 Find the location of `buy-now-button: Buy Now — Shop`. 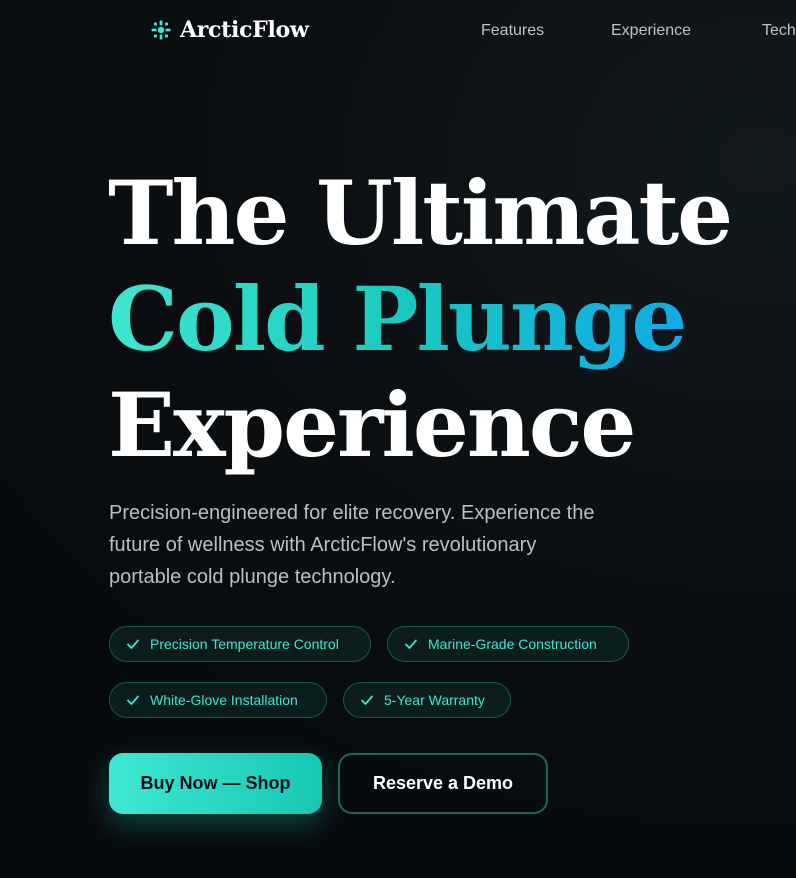

buy-now-button: Buy Now — Shop is located at coordinates (215, 783).